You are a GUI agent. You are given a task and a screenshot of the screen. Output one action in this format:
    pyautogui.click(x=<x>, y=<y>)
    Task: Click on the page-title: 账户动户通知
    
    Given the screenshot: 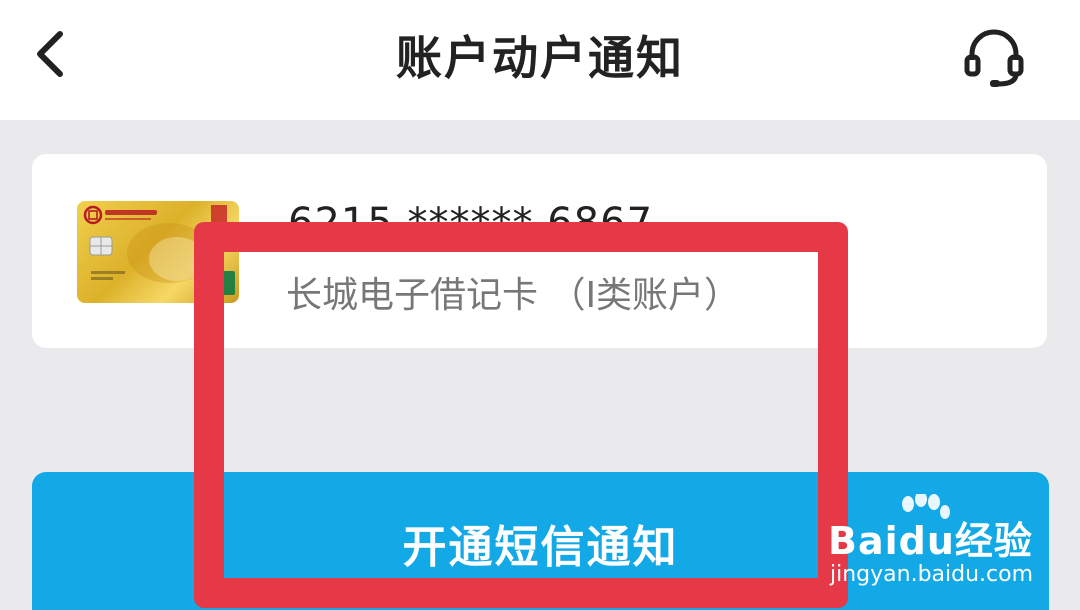 What is the action you would take?
    pyautogui.click(x=540, y=58)
    